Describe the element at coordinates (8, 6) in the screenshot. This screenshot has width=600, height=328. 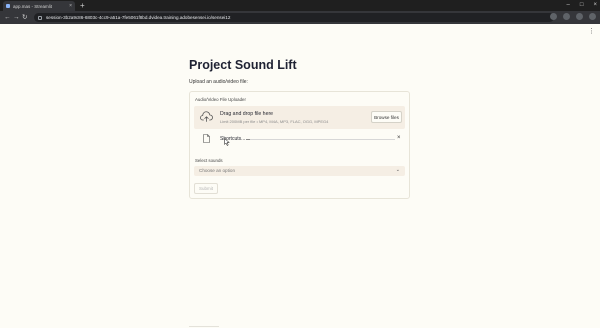
I see `favicon-icon` at that location.